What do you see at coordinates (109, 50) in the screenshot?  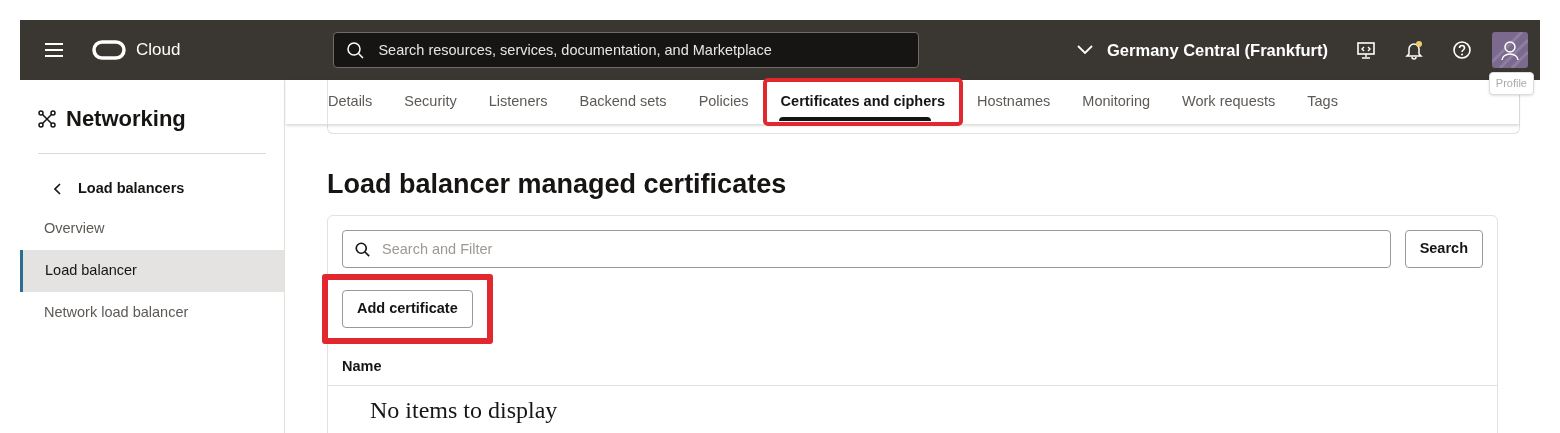 I see `logo-icon` at bounding box center [109, 50].